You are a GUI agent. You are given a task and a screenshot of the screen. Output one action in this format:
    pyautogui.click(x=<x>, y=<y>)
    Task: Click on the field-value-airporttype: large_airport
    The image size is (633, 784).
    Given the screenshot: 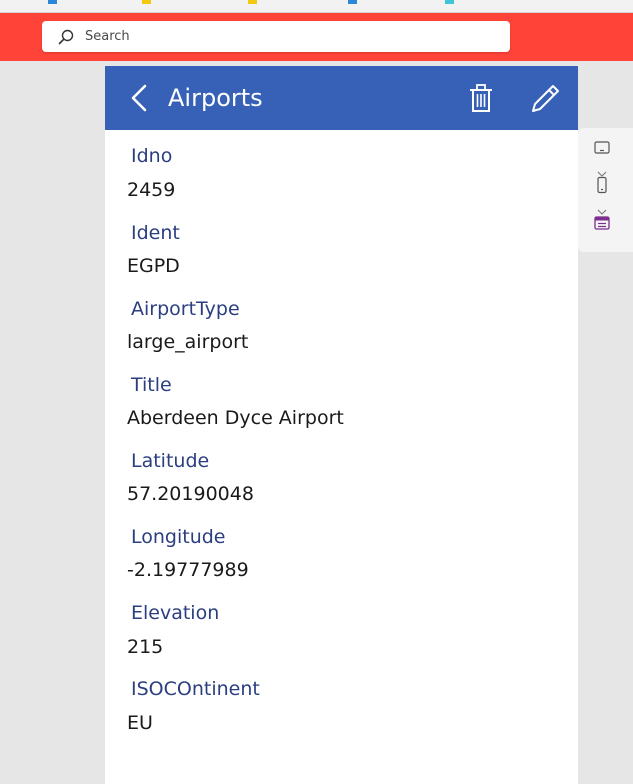 What is the action you would take?
    pyautogui.click(x=188, y=342)
    